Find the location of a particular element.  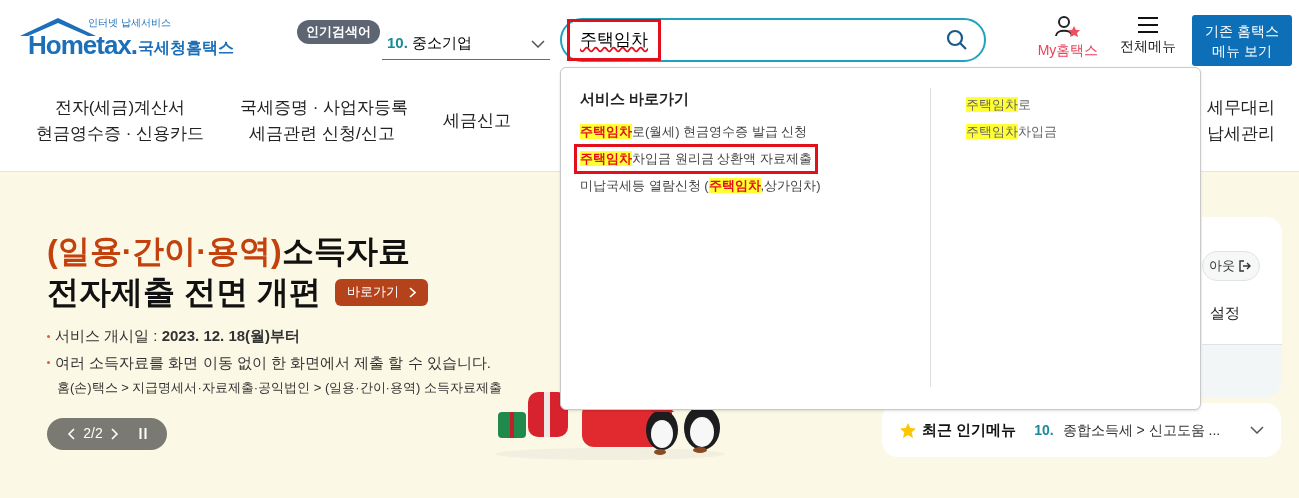

legacy-menu-button: 기존 홈택스 메뉴 보기 is located at coordinates (1242, 40).